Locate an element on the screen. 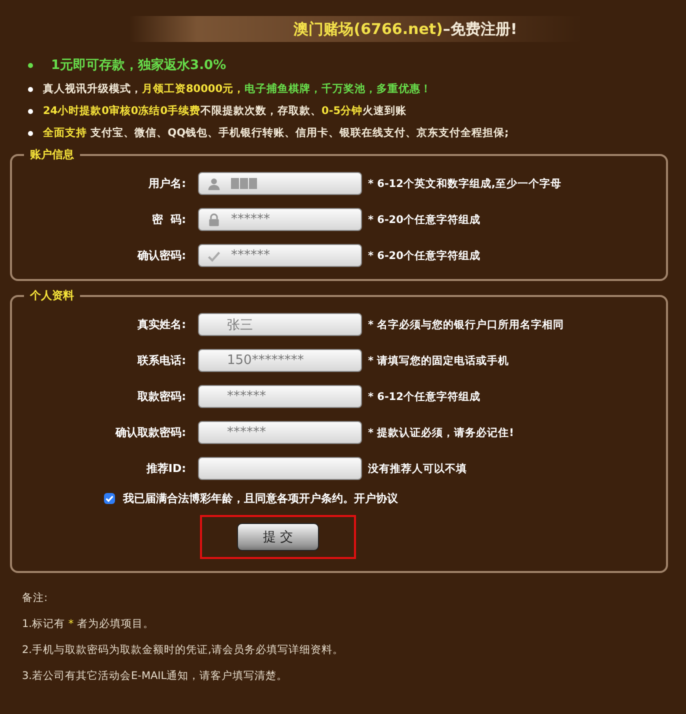 Image resolution: width=686 pixels, height=714 pixels. section-title: 个人资料 is located at coordinates (52, 295).